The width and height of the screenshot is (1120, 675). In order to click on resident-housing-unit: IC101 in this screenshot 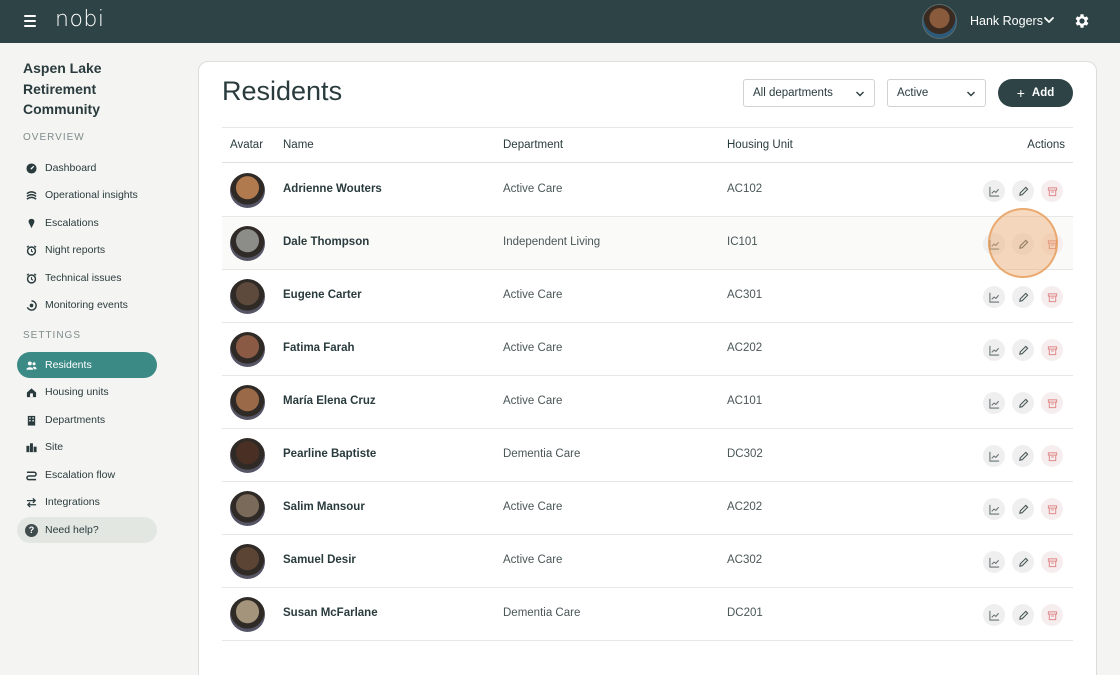, I will do `click(742, 242)`.